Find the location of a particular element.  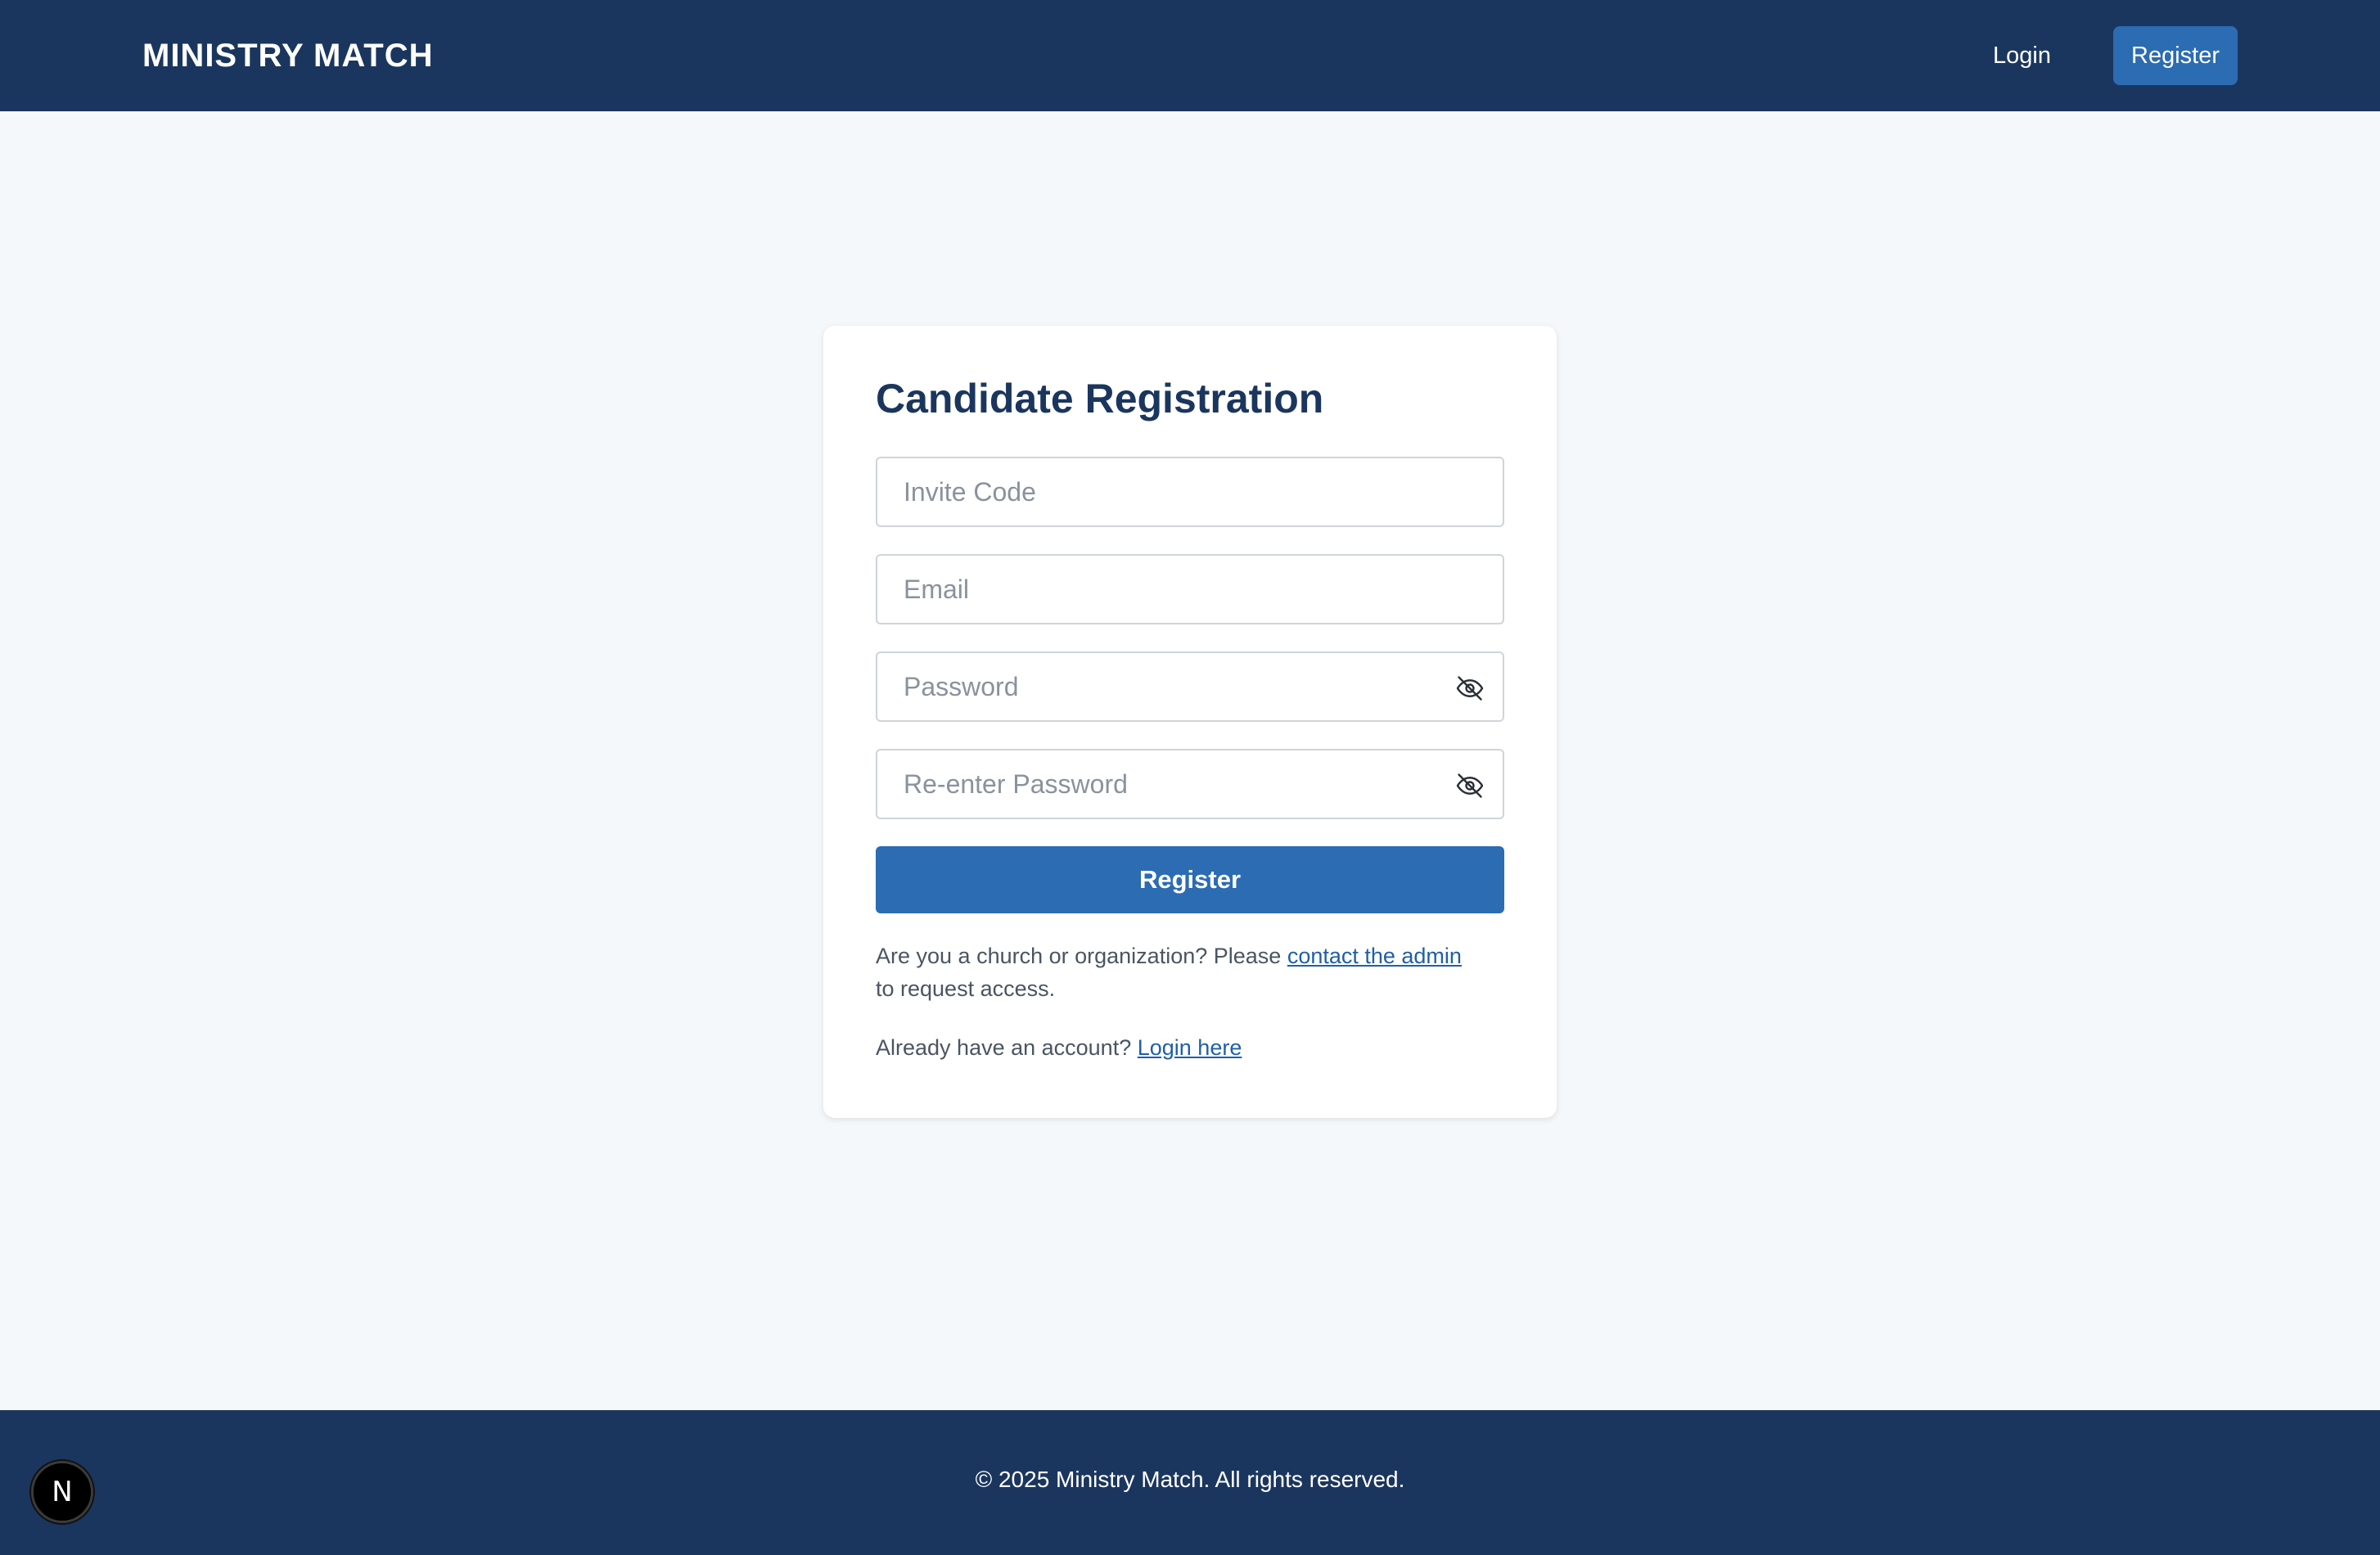

confirm-password-field is located at coordinates (1190, 784).